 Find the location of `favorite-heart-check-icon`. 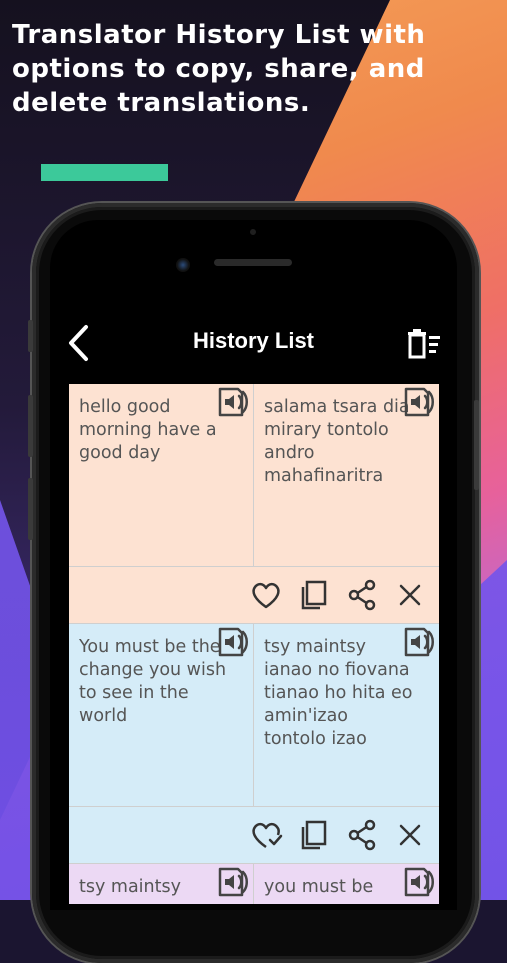

favorite-heart-check-icon is located at coordinates (266, 835).